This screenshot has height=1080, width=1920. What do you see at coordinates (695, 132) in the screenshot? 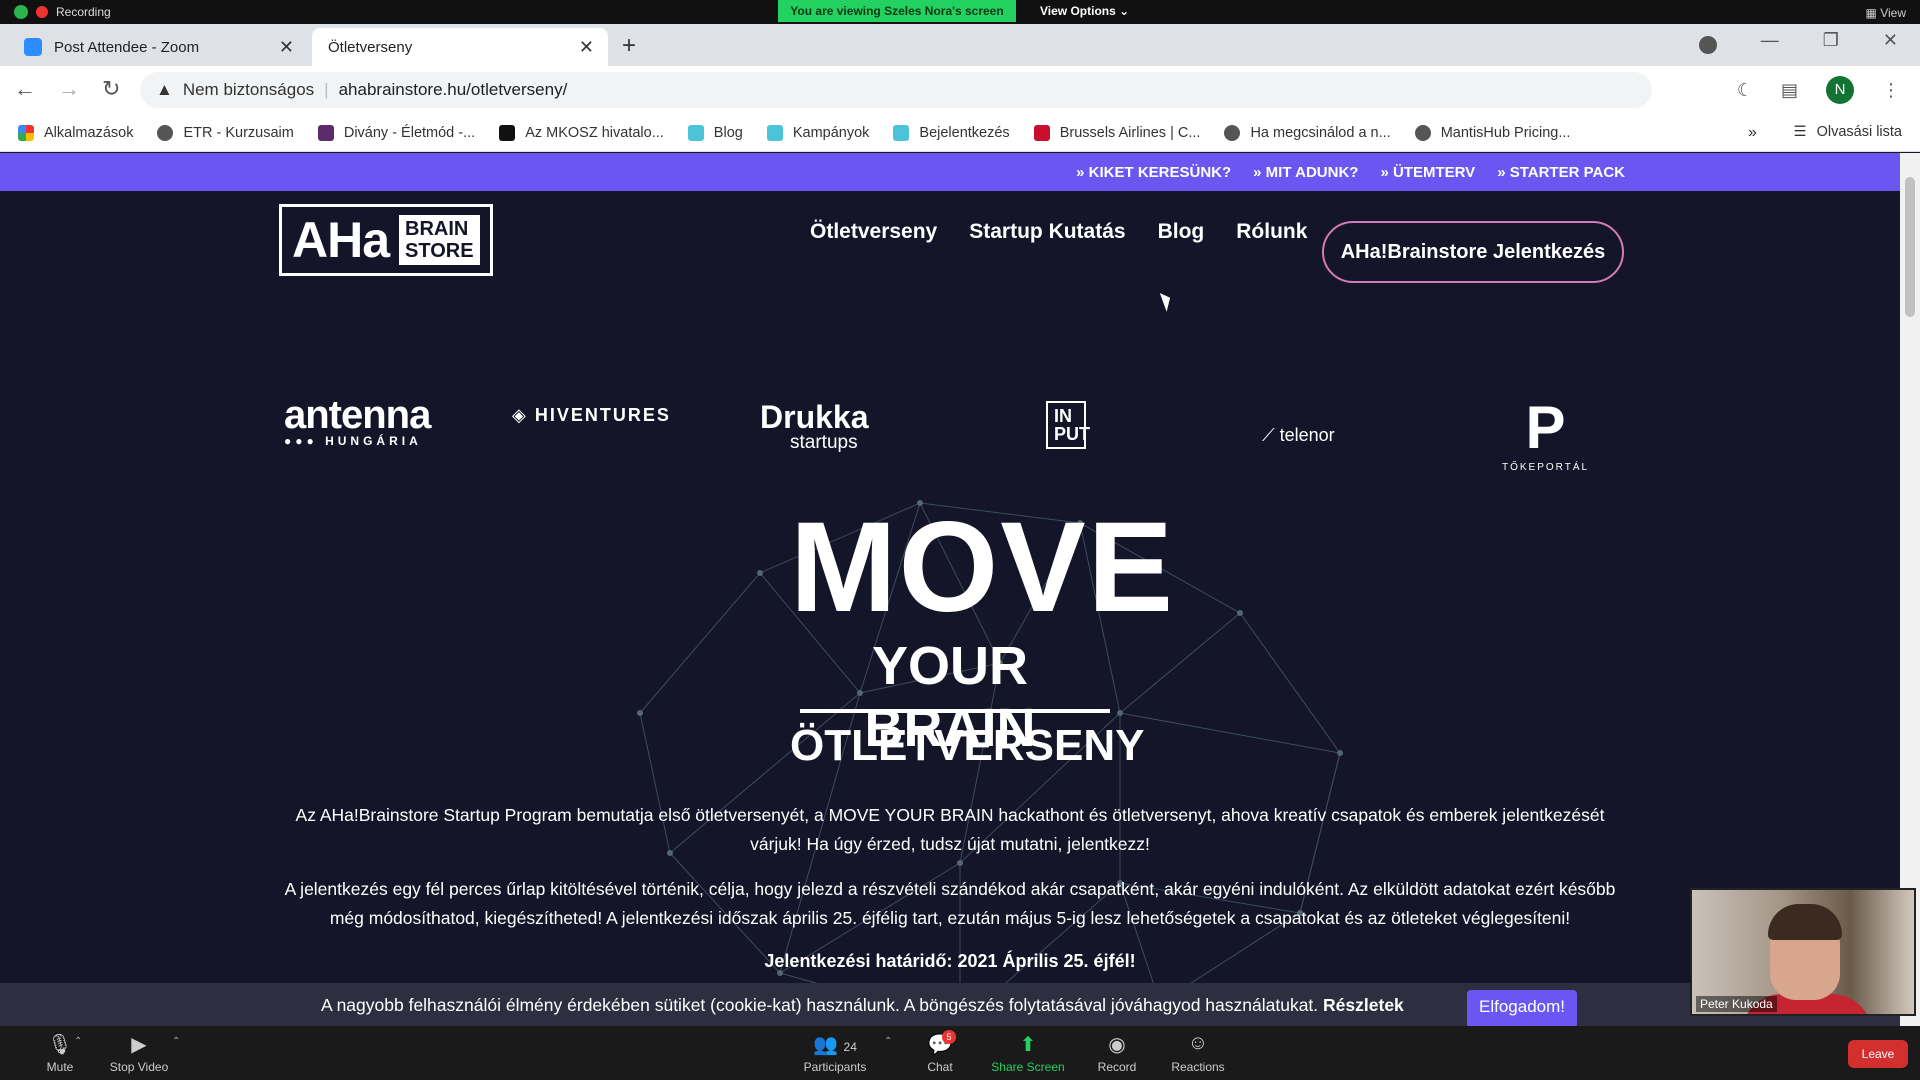
I see `blog-icon` at bounding box center [695, 132].